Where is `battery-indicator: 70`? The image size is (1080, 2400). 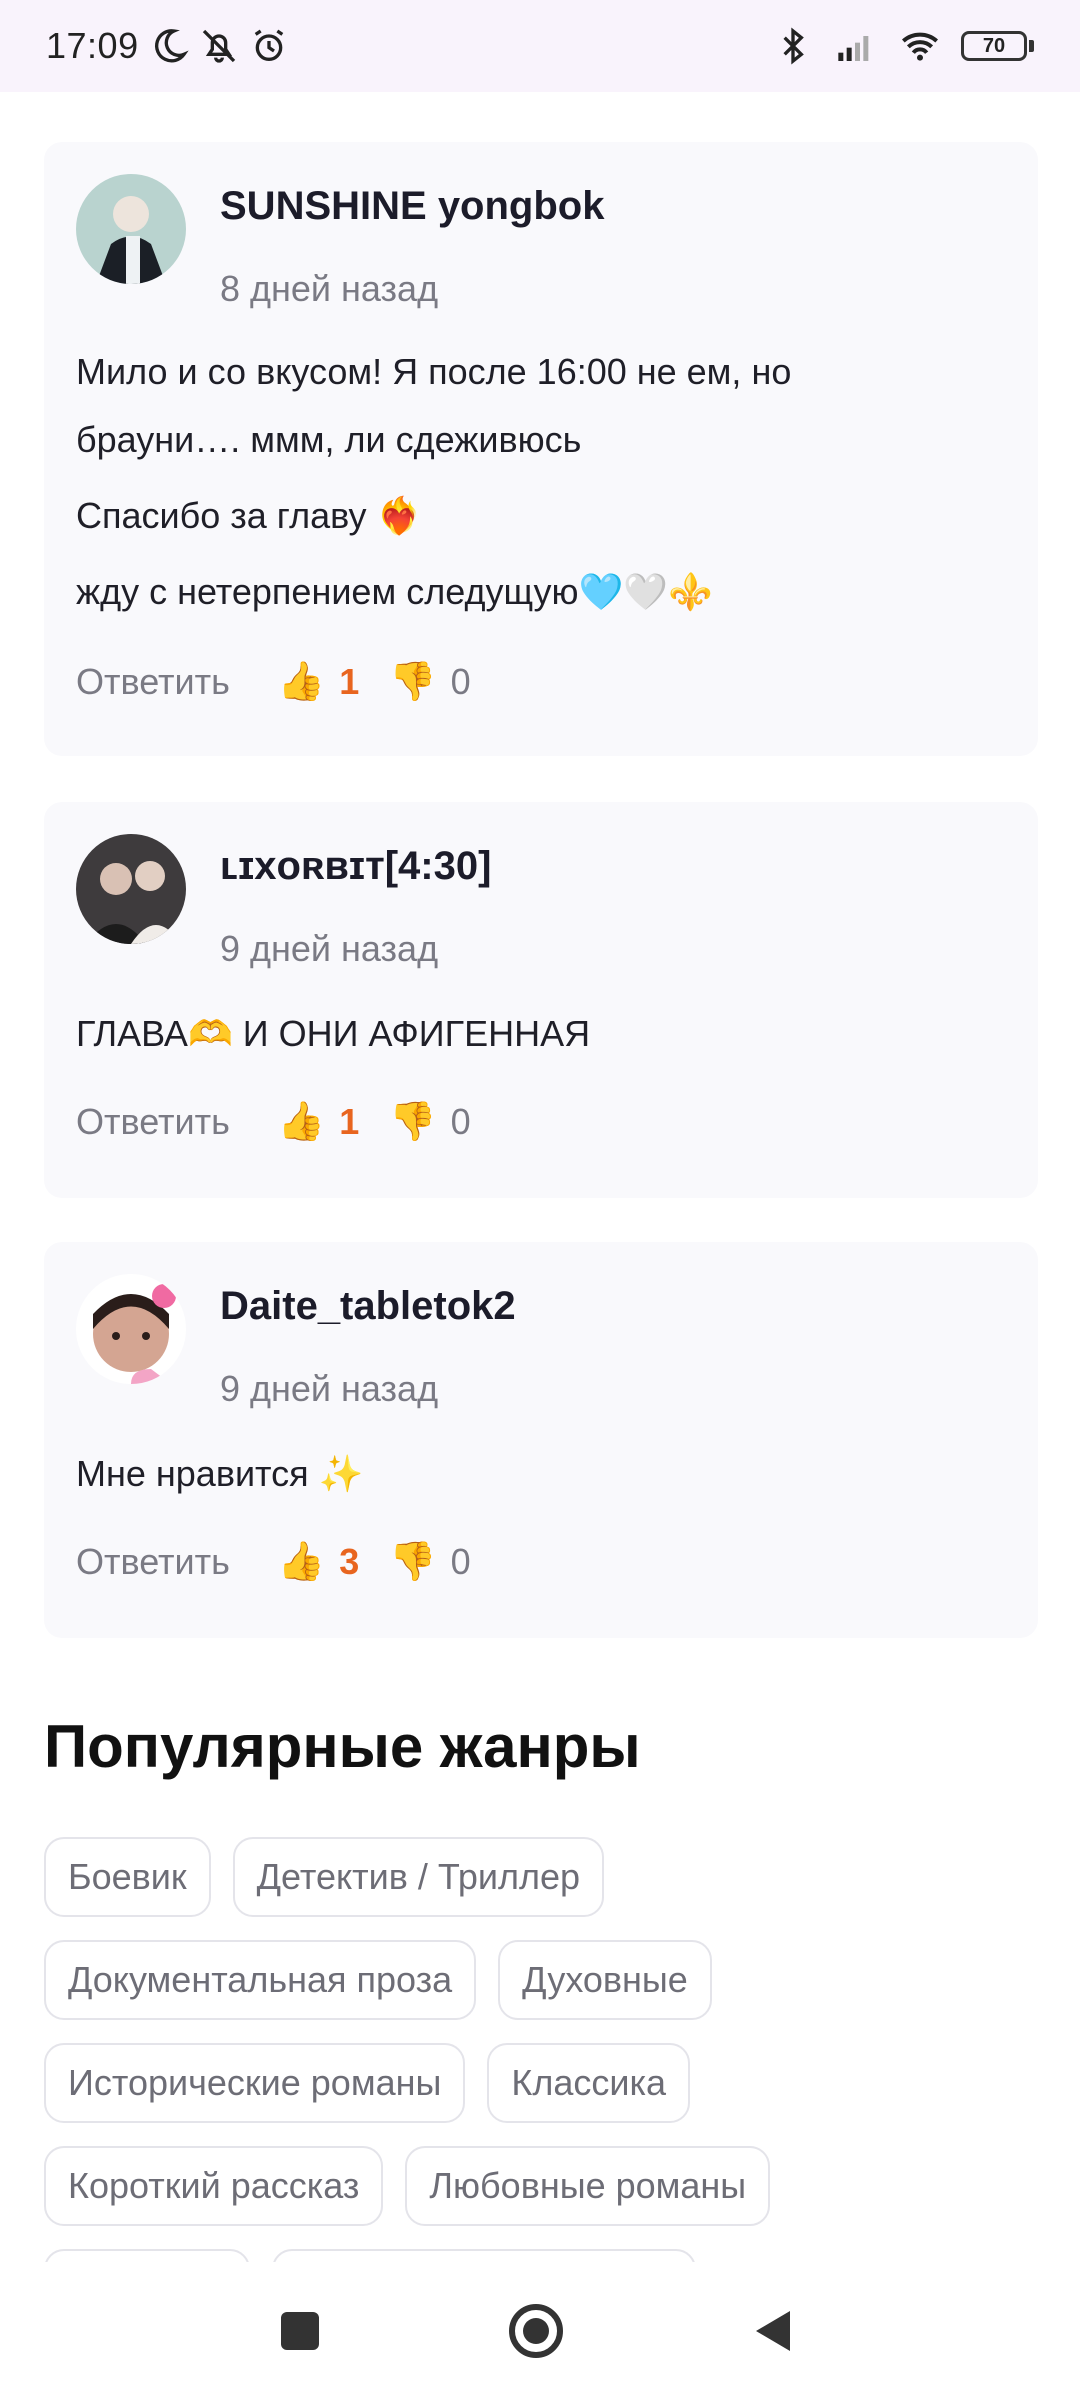 battery-indicator: 70 is located at coordinates (997, 46).